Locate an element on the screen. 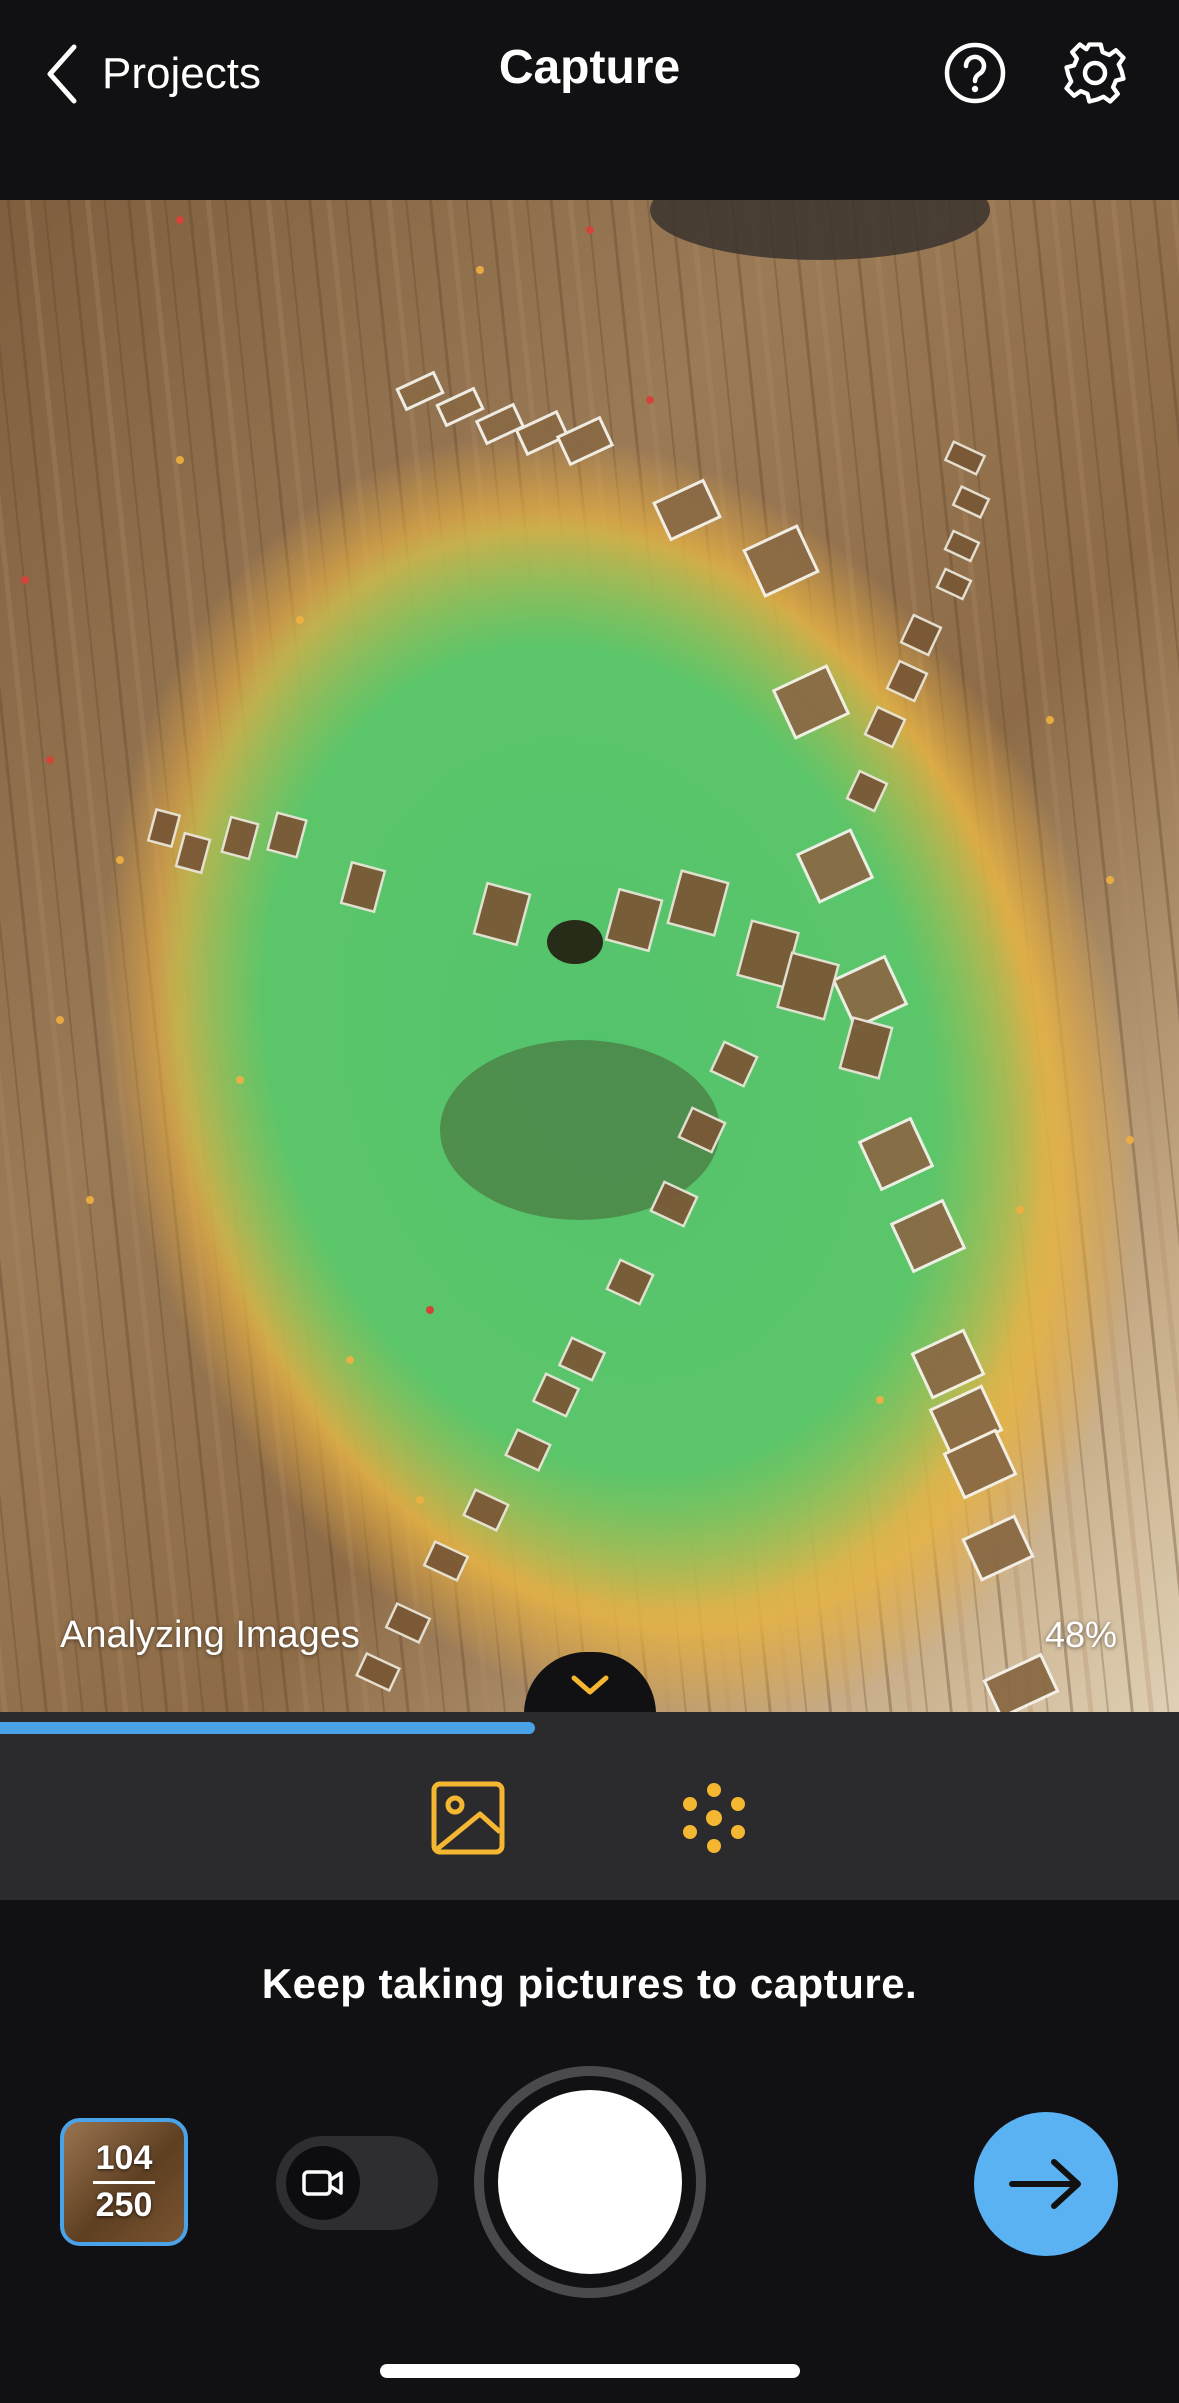 The image size is (1179, 2403). capture-hint: Keep taking pictures to capture. is located at coordinates (589, 1983).